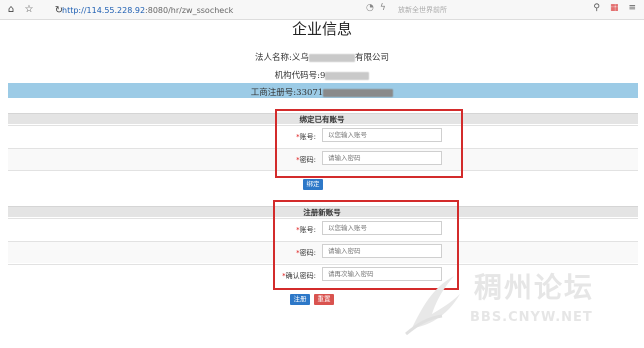 The width and height of the screenshot is (644, 348). Describe the element at coordinates (310, 93) in the screenshot. I see `reg-no-prefix: 33071` at that location.